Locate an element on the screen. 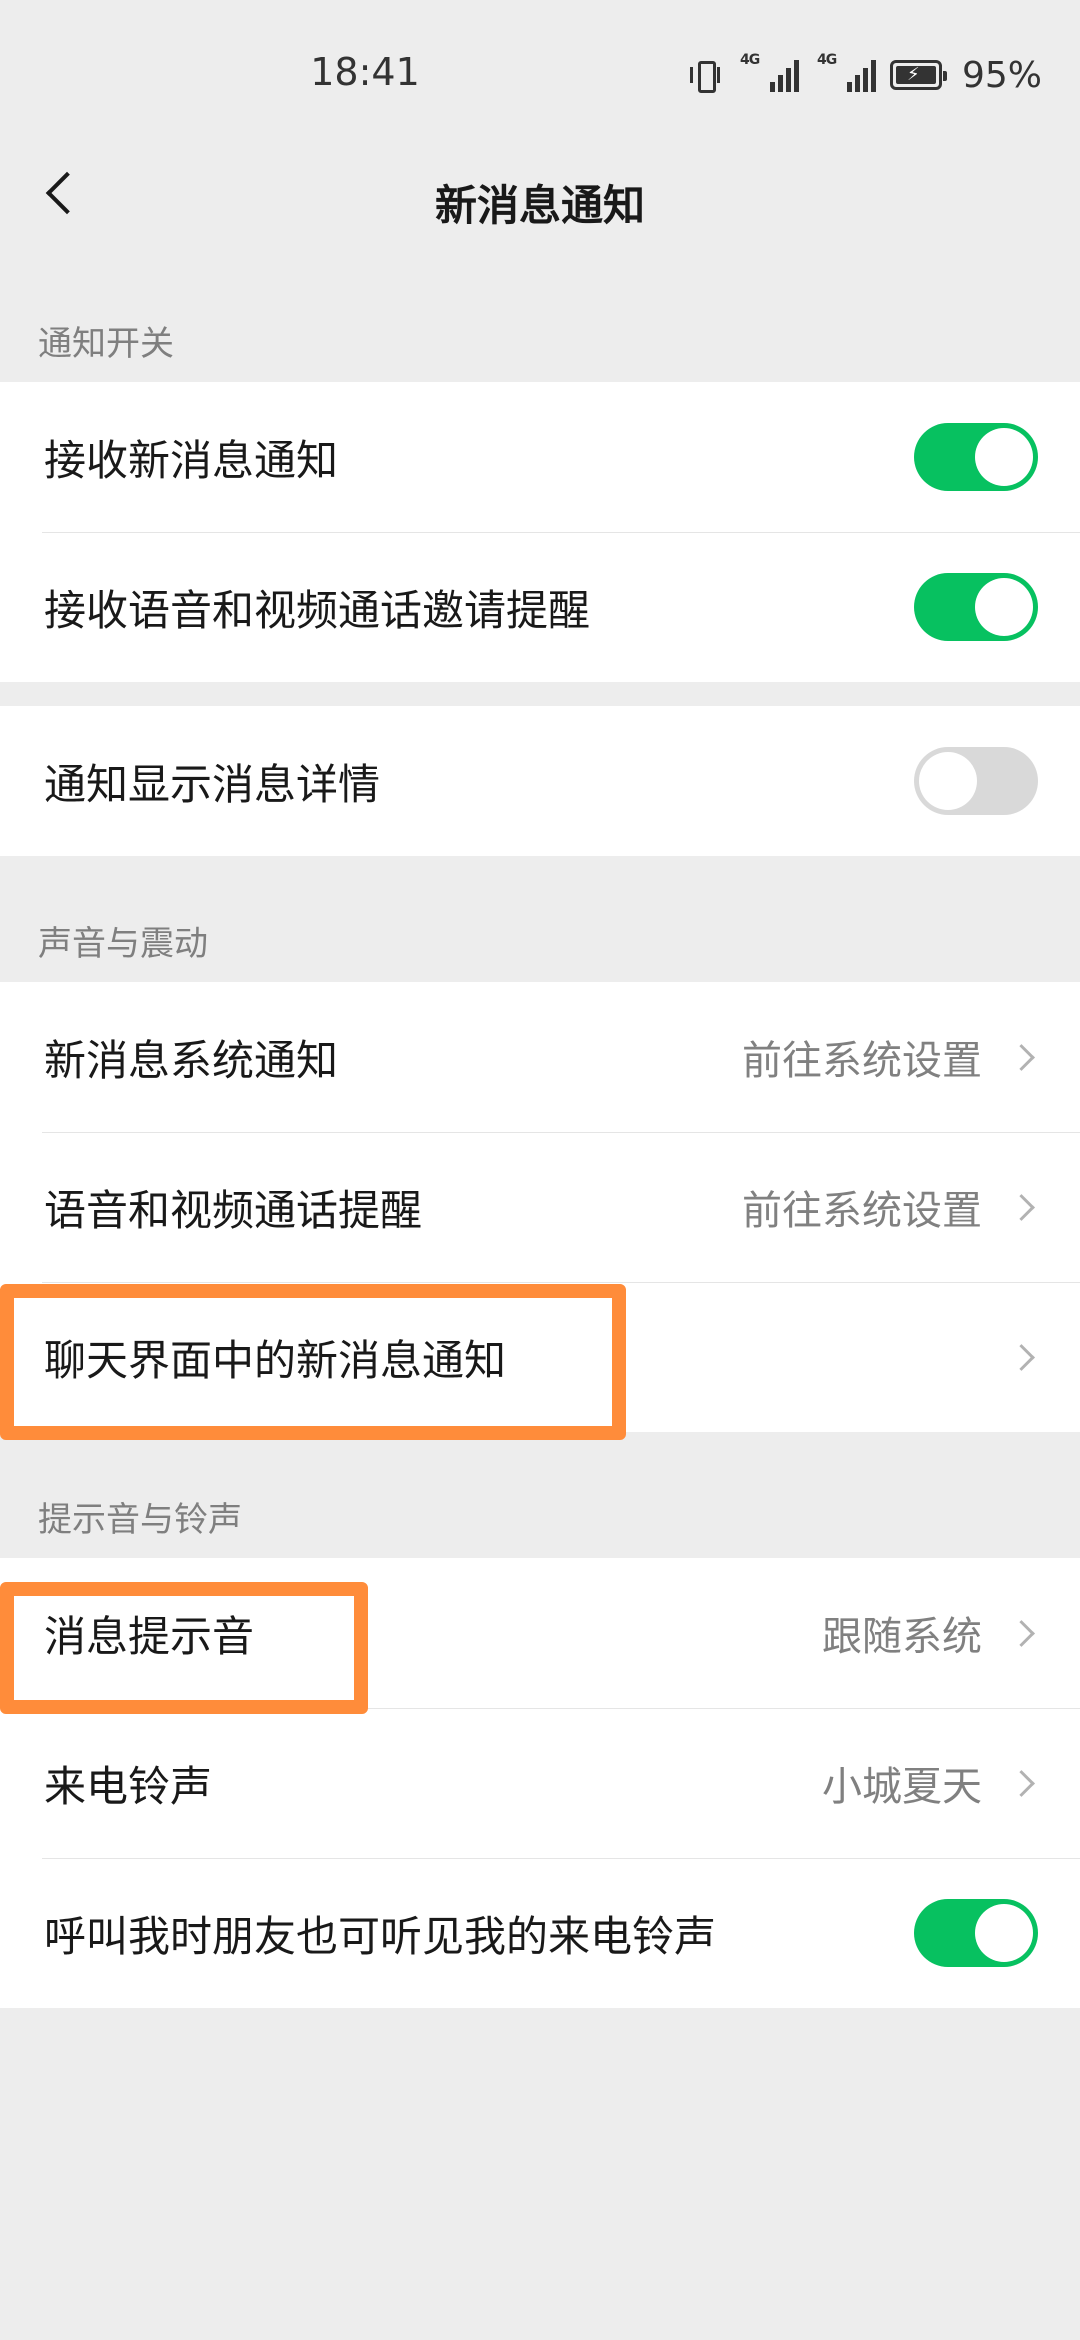 This screenshot has width=1080, height=2340. row-value: 跟随系统 is located at coordinates (902, 1637).